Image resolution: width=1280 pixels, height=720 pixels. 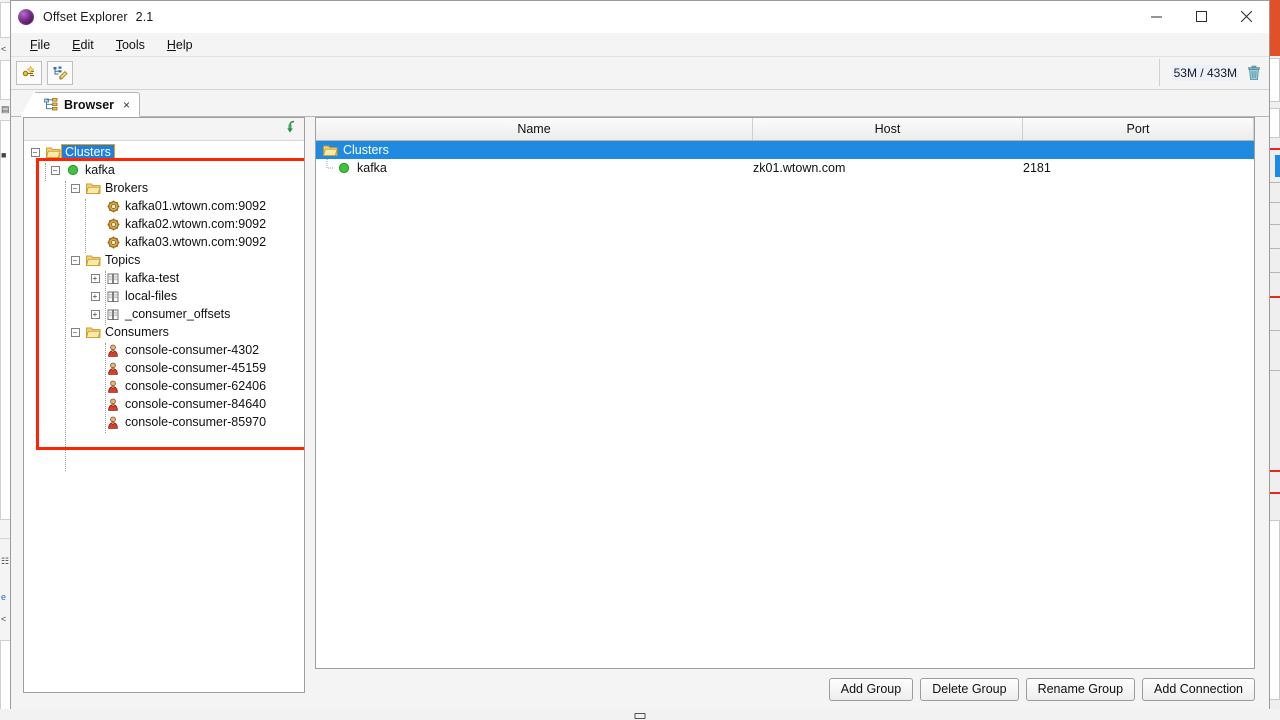 What do you see at coordinates (44, 44) in the screenshot?
I see `menu-item-file-label: ile` at bounding box center [44, 44].